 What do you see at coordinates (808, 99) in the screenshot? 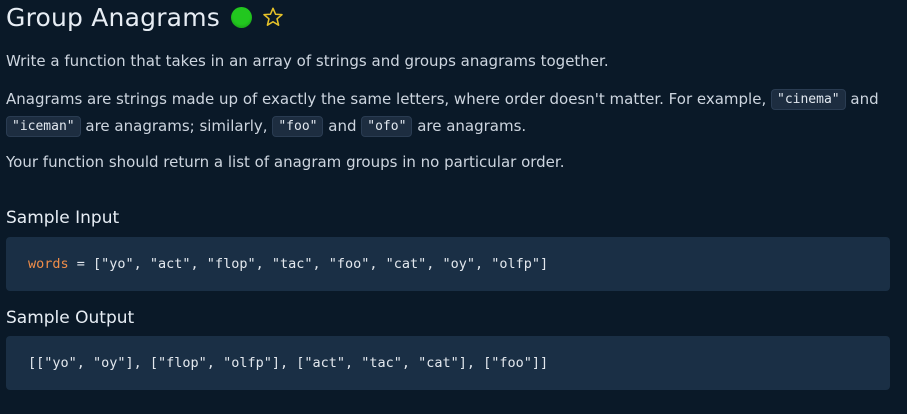
I see `inline-code-cinema: "cinema"` at bounding box center [808, 99].